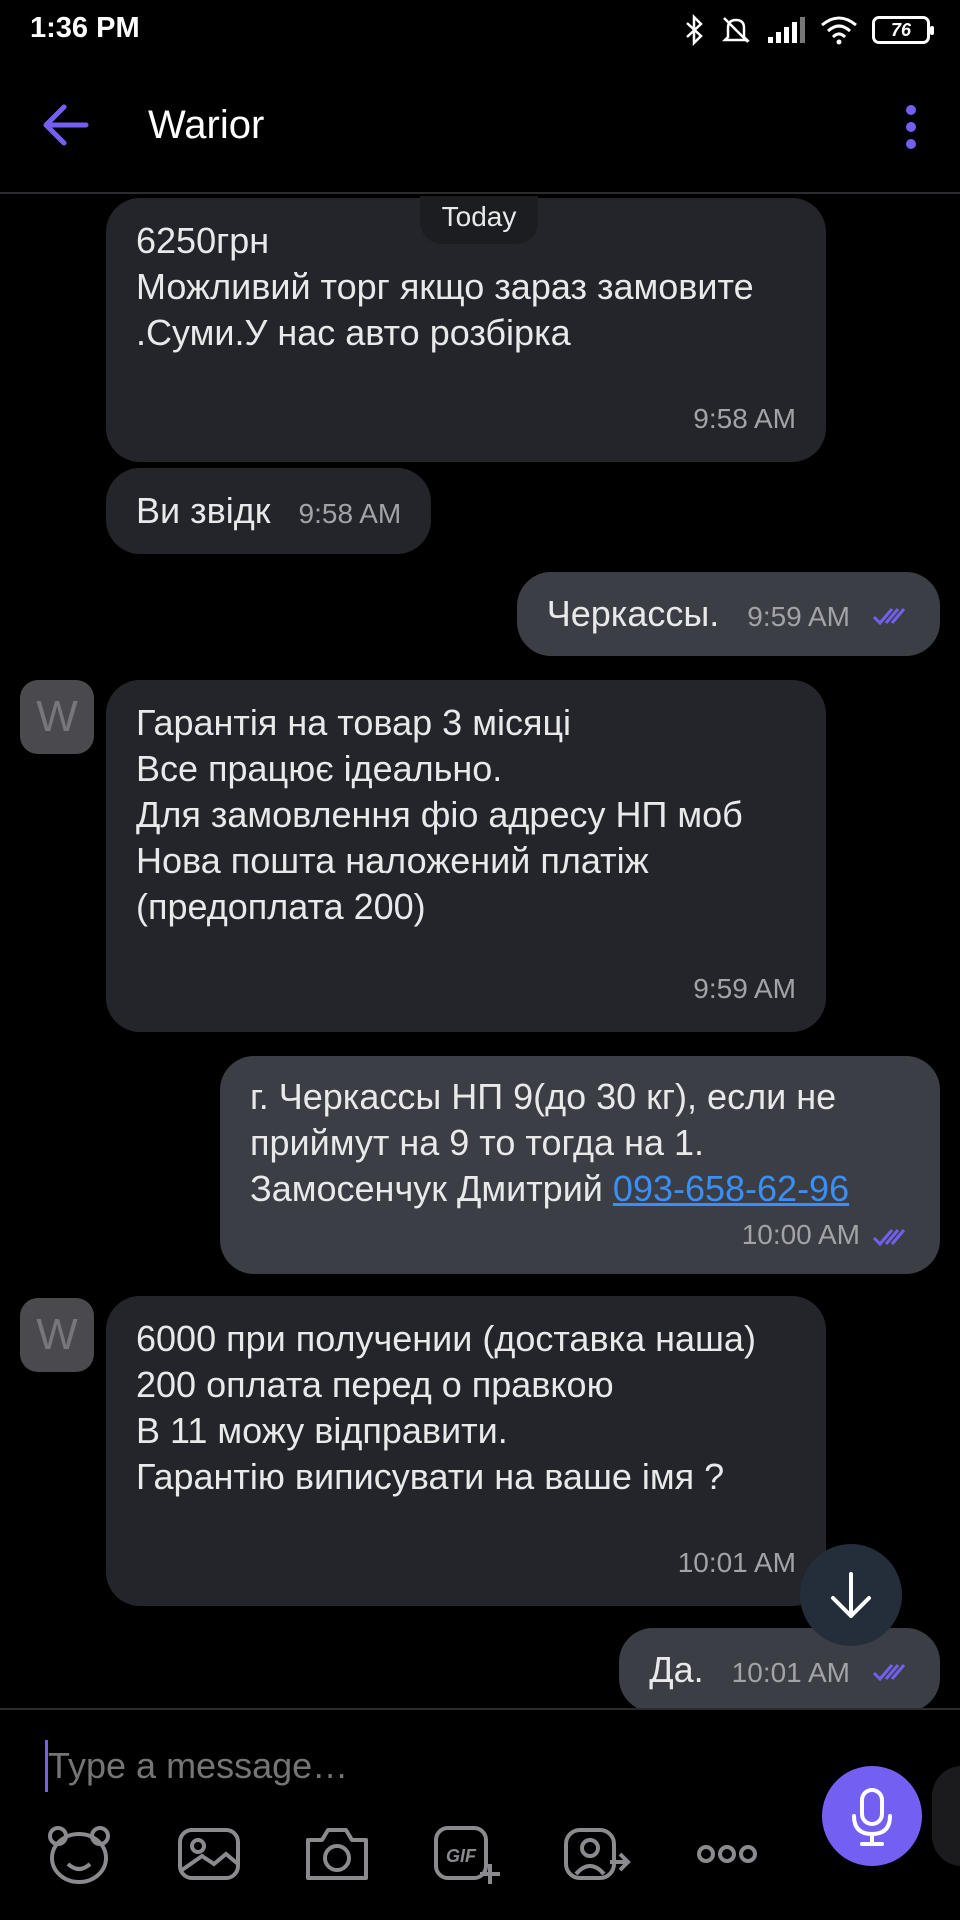 This screenshot has height=1920, width=960. Describe the element at coordinates (839, 30) in the screenshot. I see `wifi-icon` at that location.